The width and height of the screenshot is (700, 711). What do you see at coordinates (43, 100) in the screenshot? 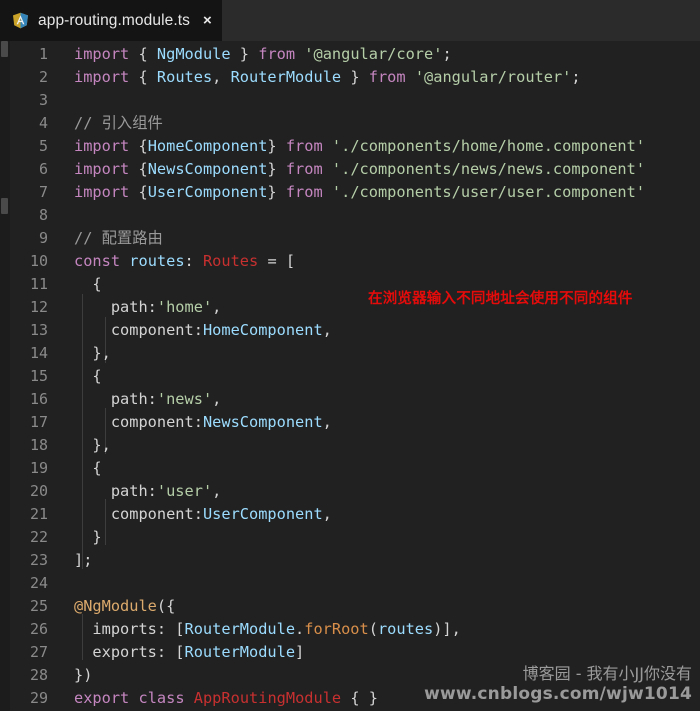
I see `line-number: 3` at bounding box center [43, 100].